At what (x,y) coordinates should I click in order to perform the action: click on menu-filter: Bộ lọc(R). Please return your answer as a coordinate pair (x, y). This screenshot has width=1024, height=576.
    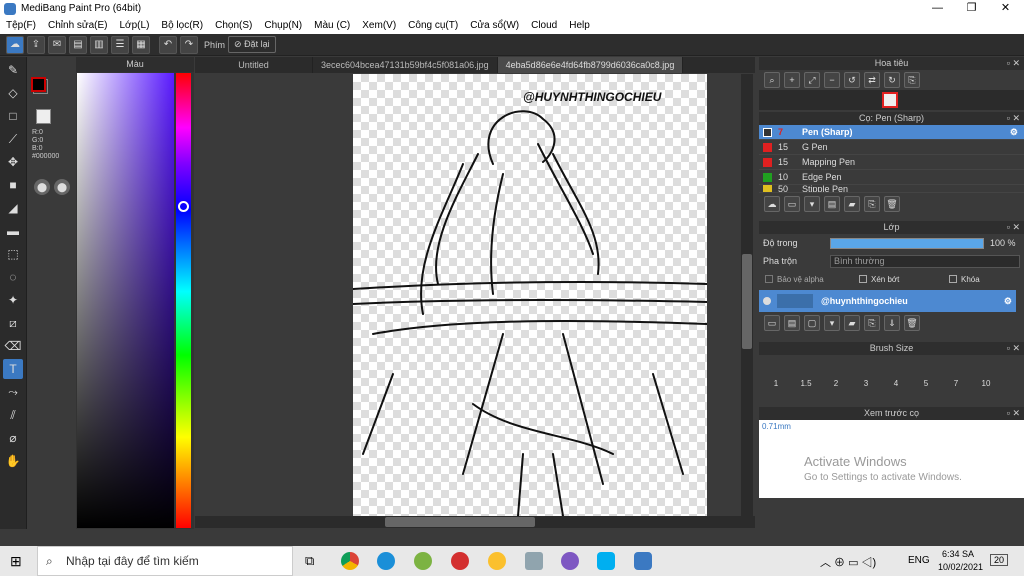
    Looking at the image, I should click on (182, 25).